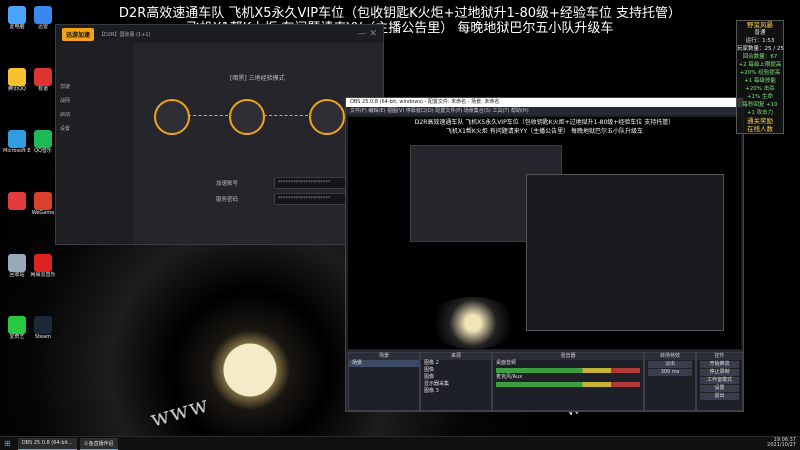 This screenshot has width=800, height=450. Describe the element at coordinates (95, 104) in the screenshot. I see `sidebar-item: 战网` at that location.